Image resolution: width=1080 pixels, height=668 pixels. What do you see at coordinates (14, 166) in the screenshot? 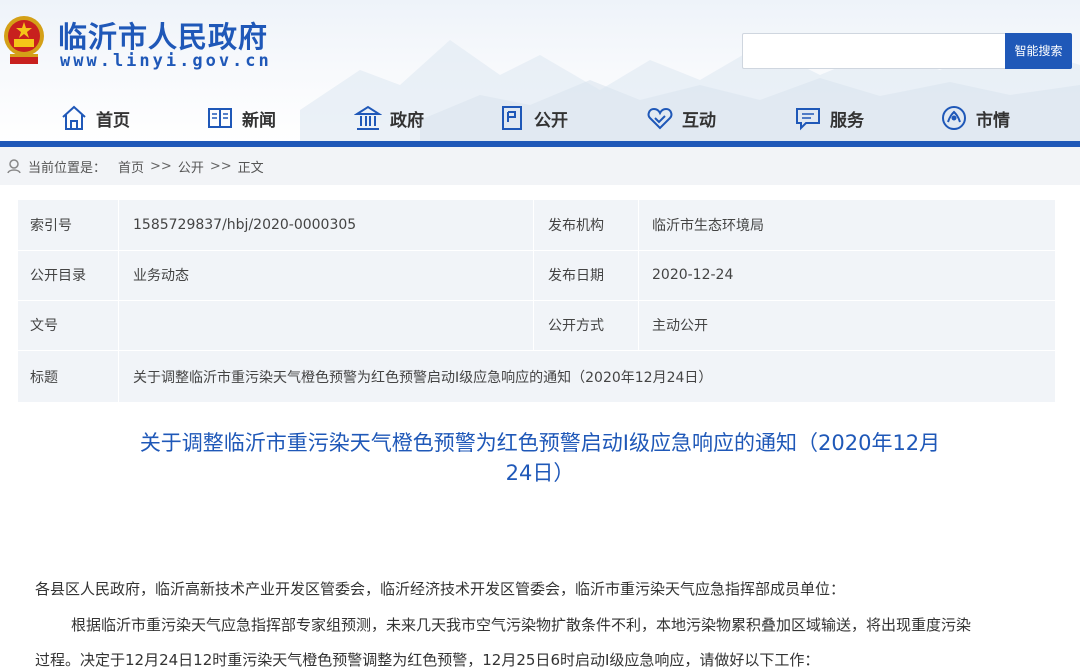
I see `location-pin-icon` at bounding box center [14, 166].